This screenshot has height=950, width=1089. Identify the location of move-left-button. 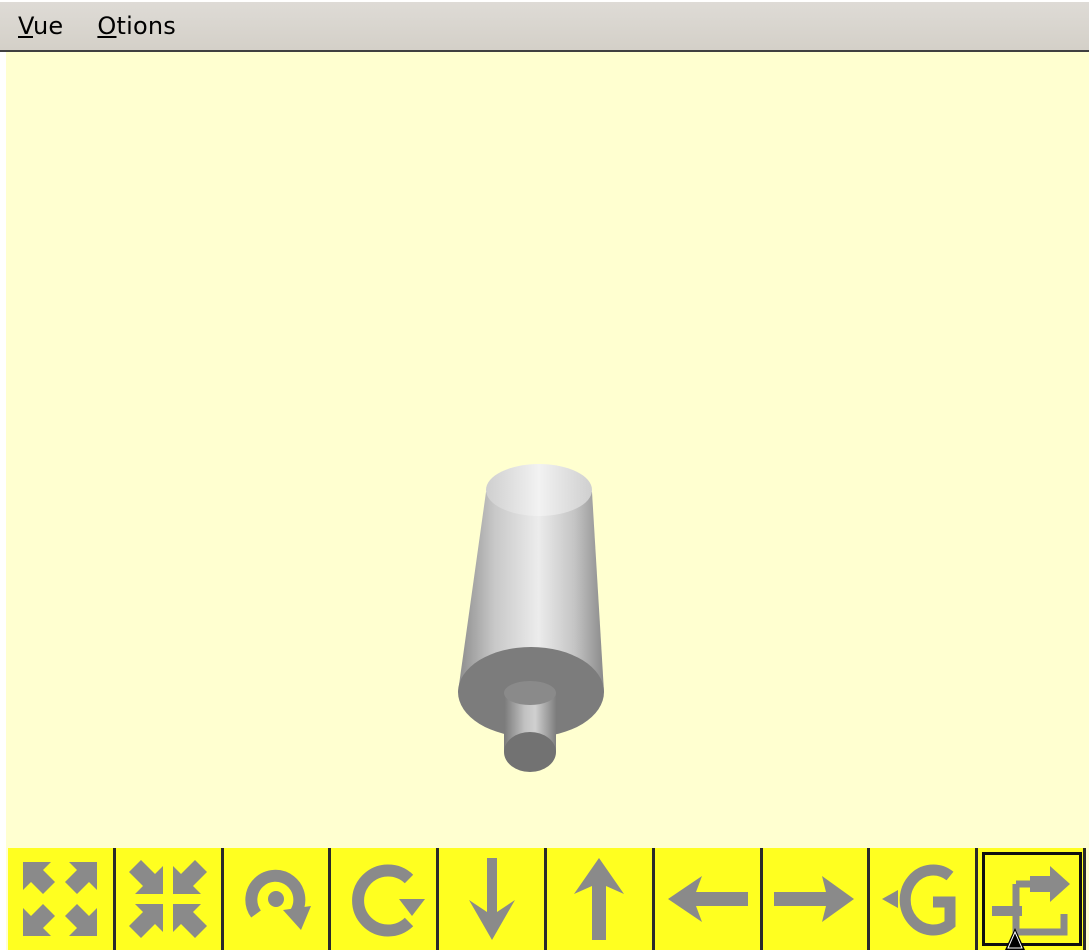
(708, 899).